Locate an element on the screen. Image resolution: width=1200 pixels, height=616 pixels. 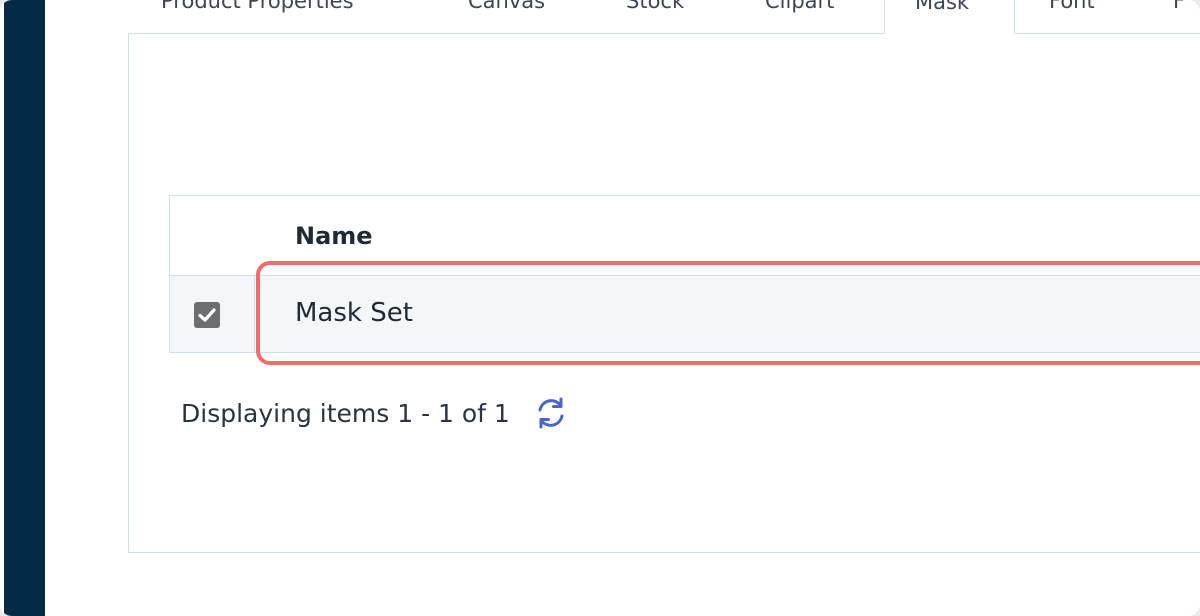
tab-stock: Stock is located at coordinates (655, 17).